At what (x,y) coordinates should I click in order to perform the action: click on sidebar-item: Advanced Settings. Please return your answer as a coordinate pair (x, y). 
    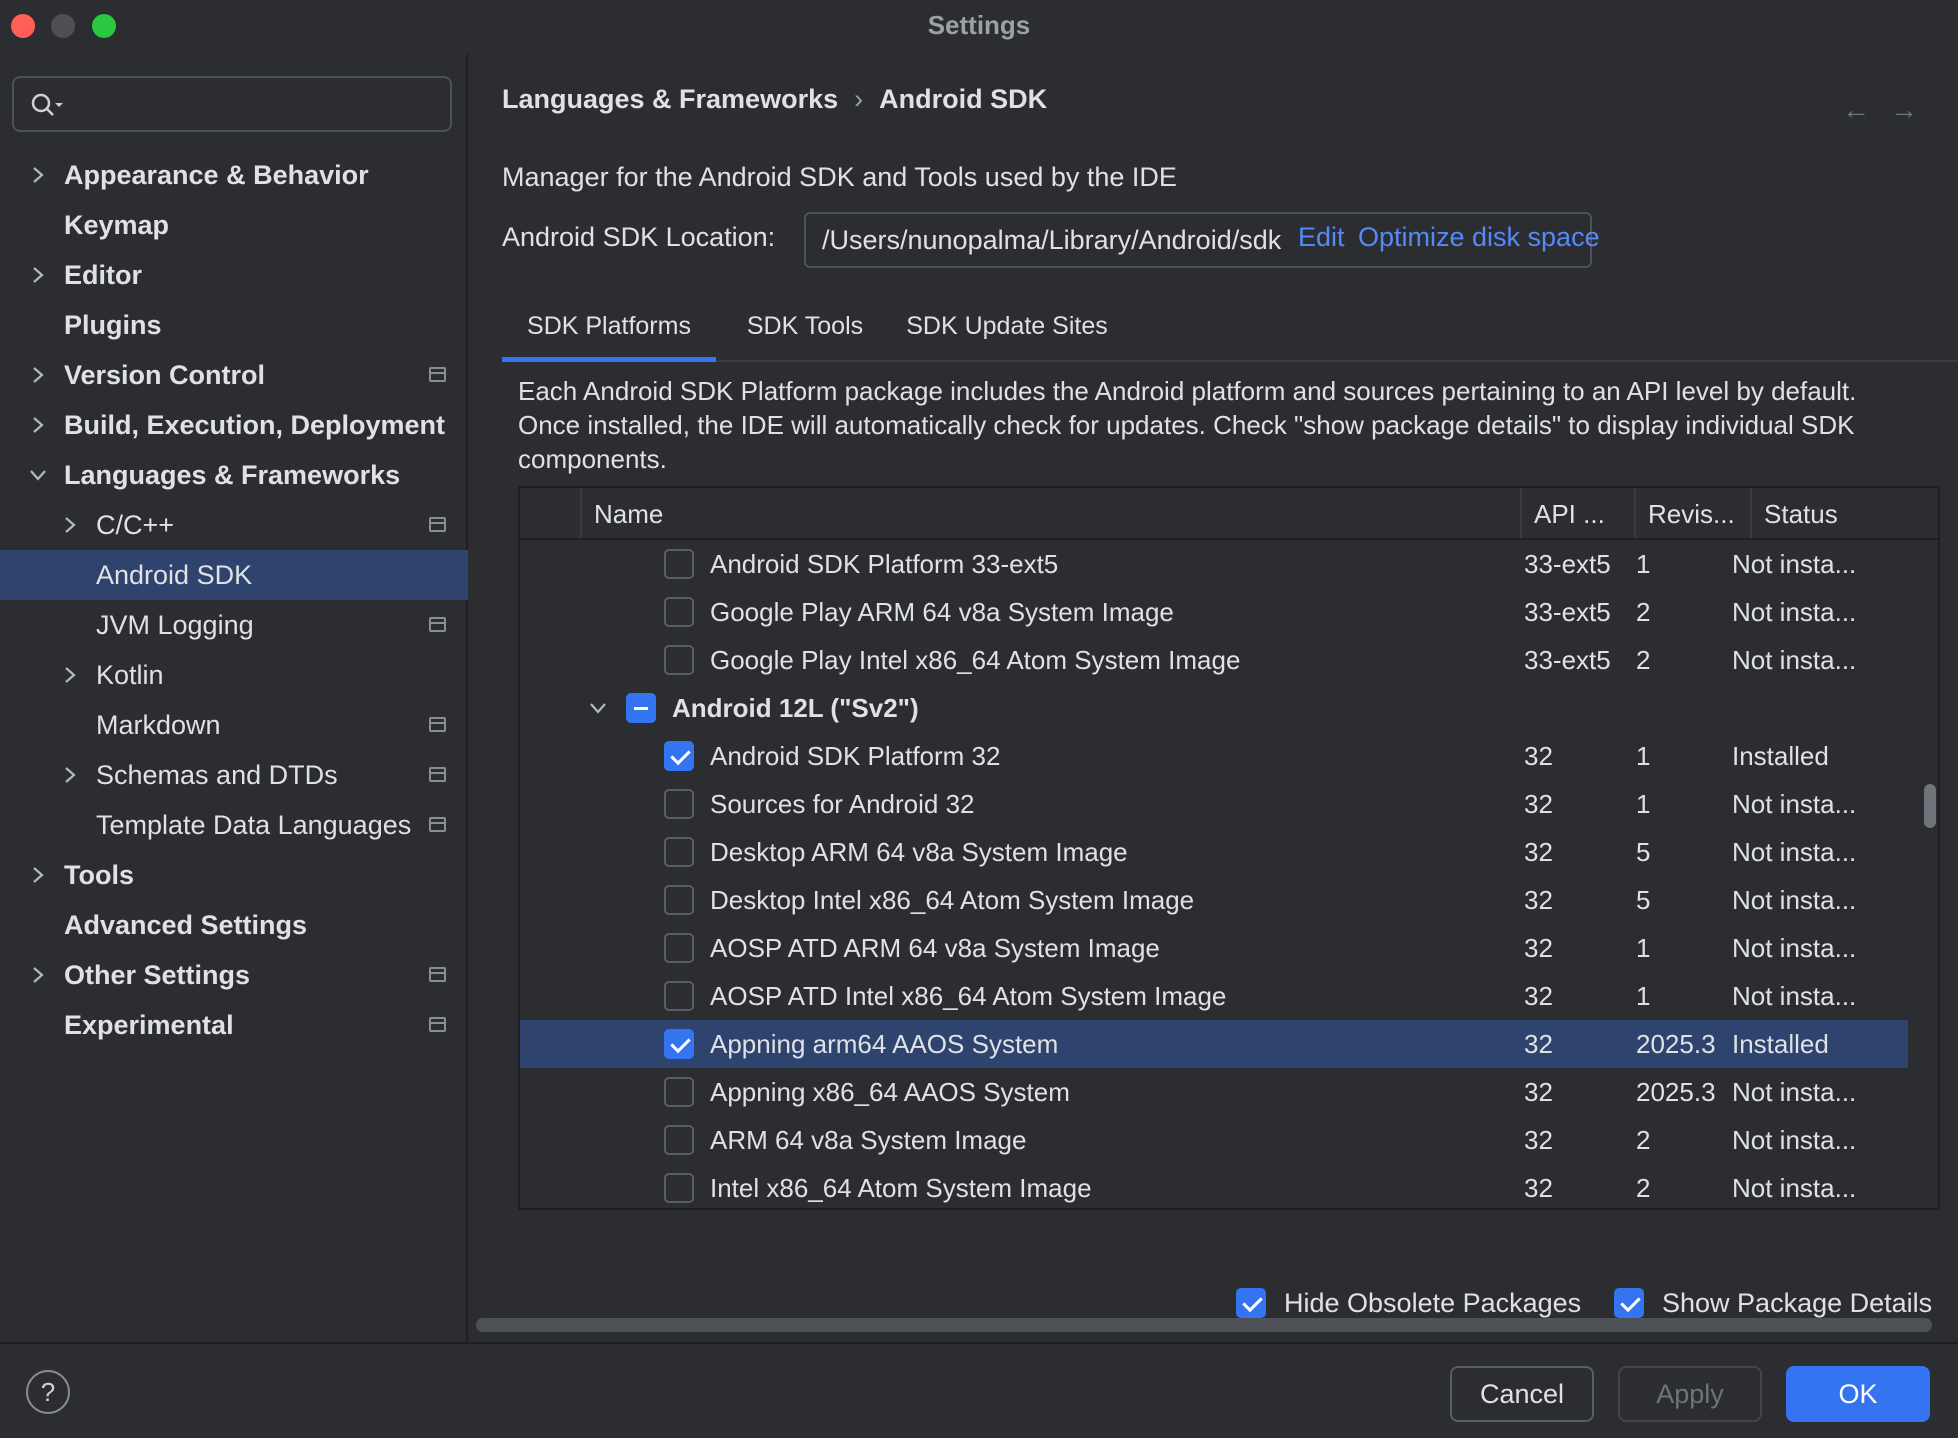
    Looking at the image, I should click on (234, 925).